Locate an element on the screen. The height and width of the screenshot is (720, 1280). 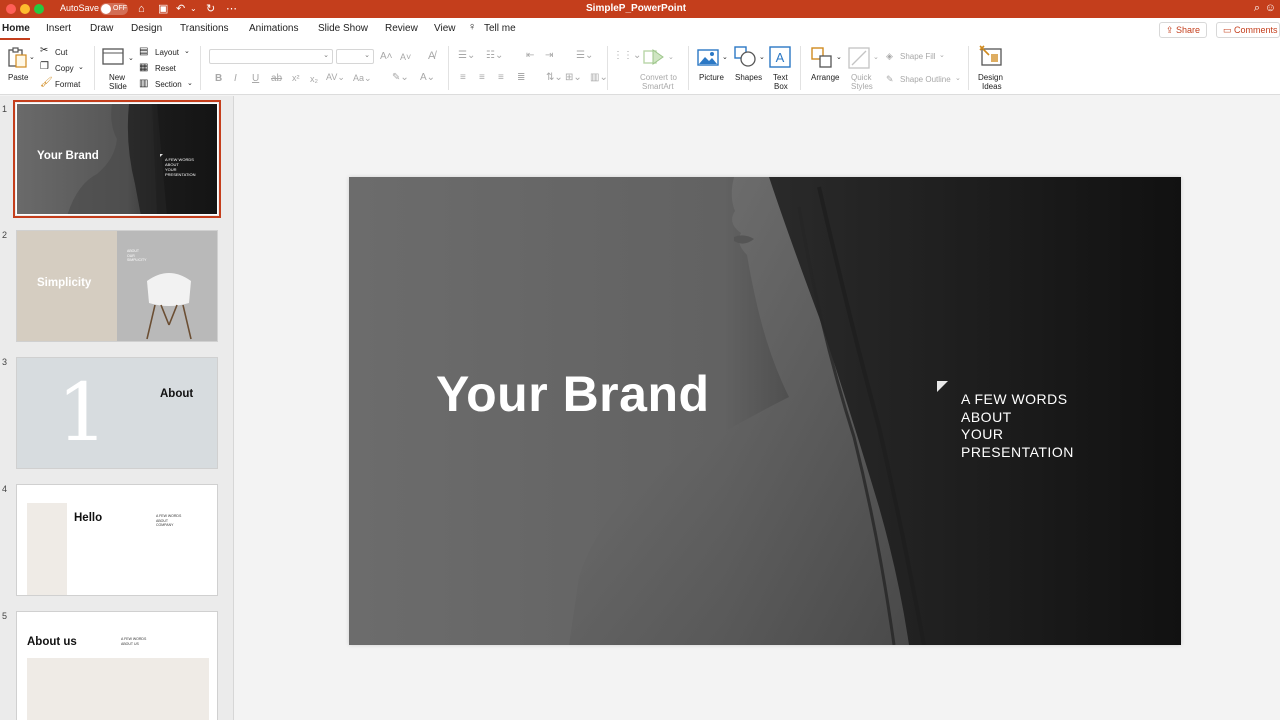
arrange-icon is located at coordinates (821, 57).